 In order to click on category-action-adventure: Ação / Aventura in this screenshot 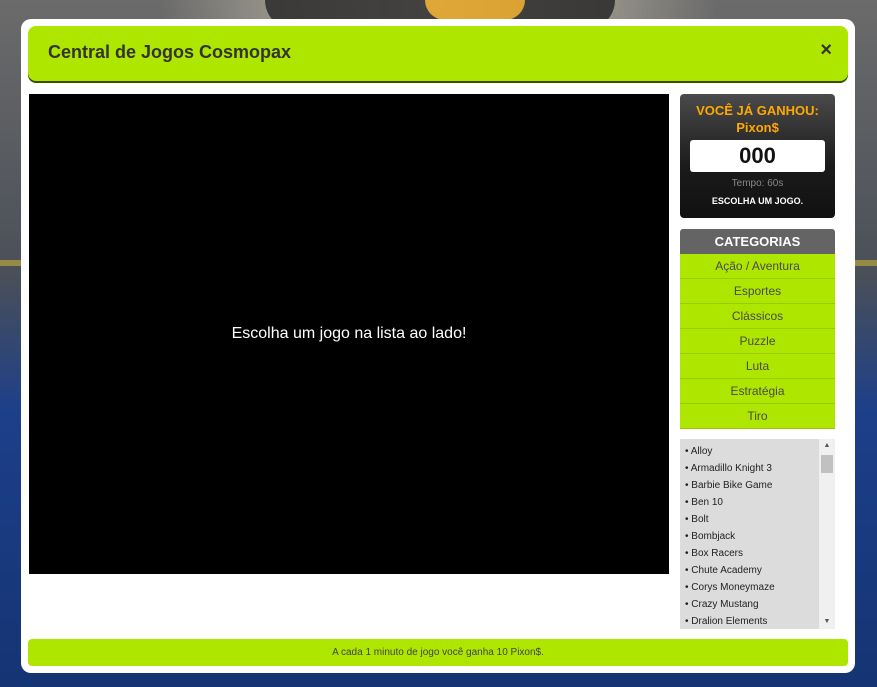, I will do `click(757, 266)`.